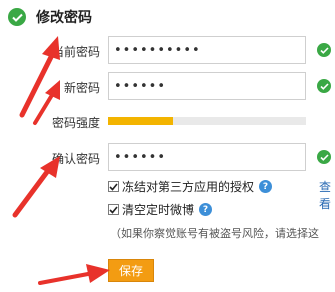  What do you see at coordinates (113, 186) in the screenshot?
I see `freeze-auth-checkbox` at bounding box center [113, 186].